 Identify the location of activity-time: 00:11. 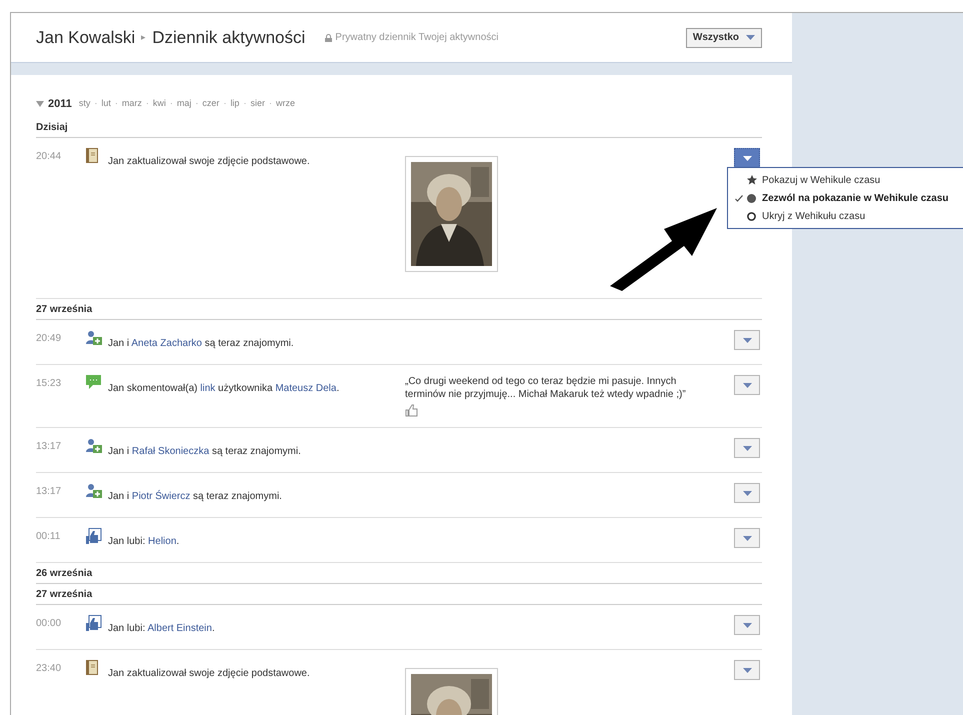
(49, 537).